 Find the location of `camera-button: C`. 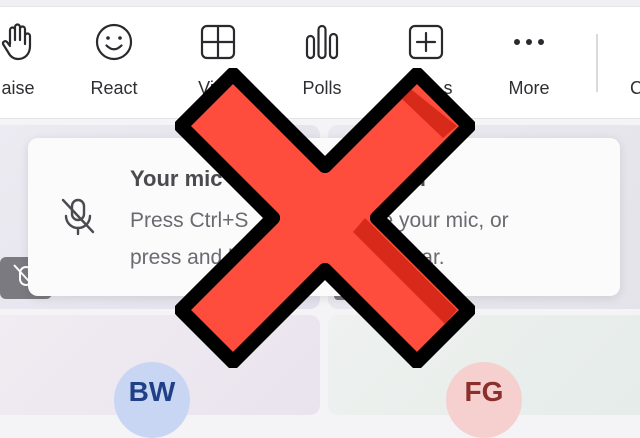

camera-button: C is located at coordinates (630, 64).